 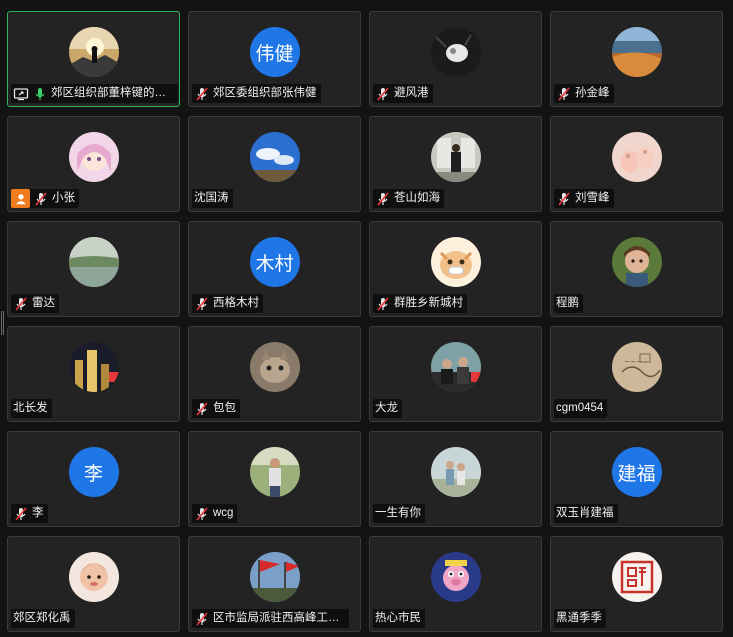 I want to click on name-bar: 郊区委组织部张伟健, so click(x=256, y=93).